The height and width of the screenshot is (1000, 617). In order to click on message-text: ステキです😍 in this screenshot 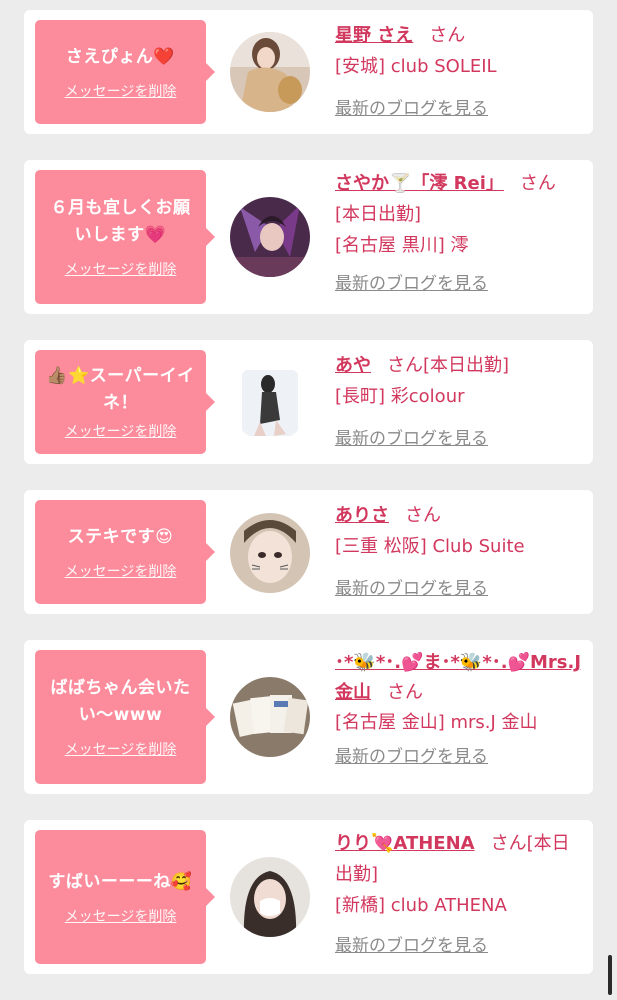, I will do `click(120, 536)`.